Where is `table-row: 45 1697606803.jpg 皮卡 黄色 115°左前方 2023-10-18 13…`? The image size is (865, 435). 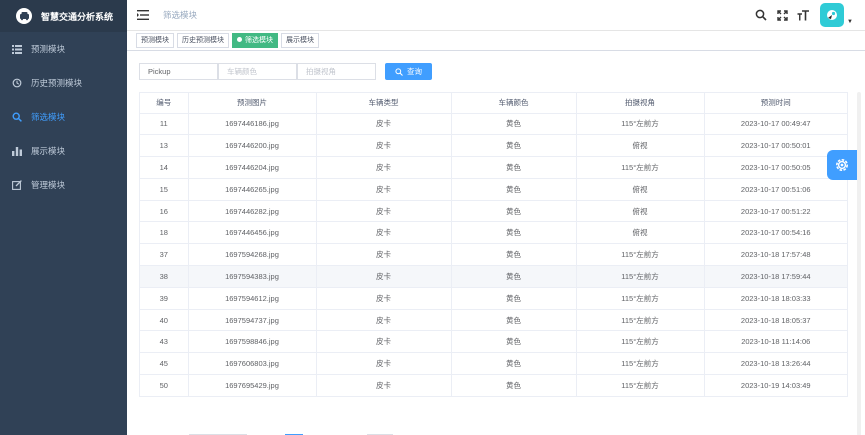 table-row: 45 1697606803.jpg 皮卡 黄色 115°左前方 2023-10-18 13… is located at coordinates (493, 364).